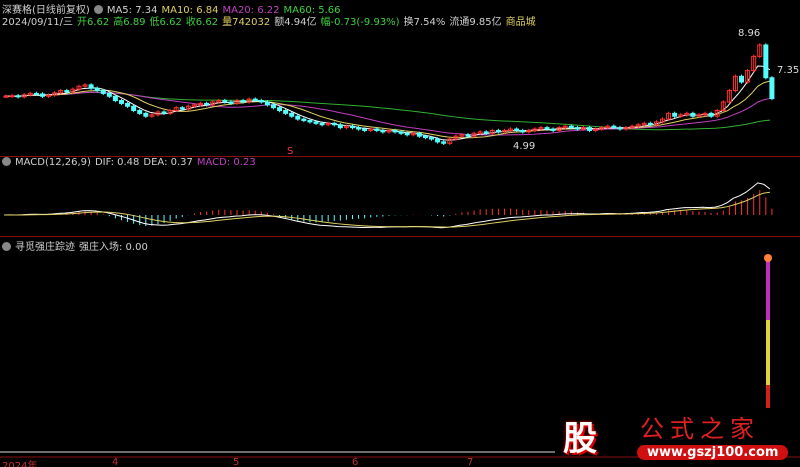  I want to click on indicator-title: 寻觅强庄踪迹, so click(45, 247).